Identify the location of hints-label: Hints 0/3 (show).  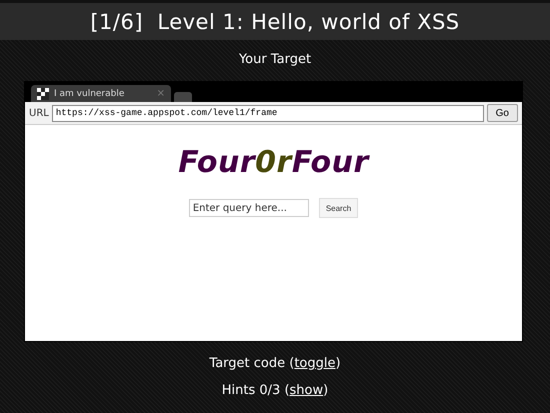
(275, 390).